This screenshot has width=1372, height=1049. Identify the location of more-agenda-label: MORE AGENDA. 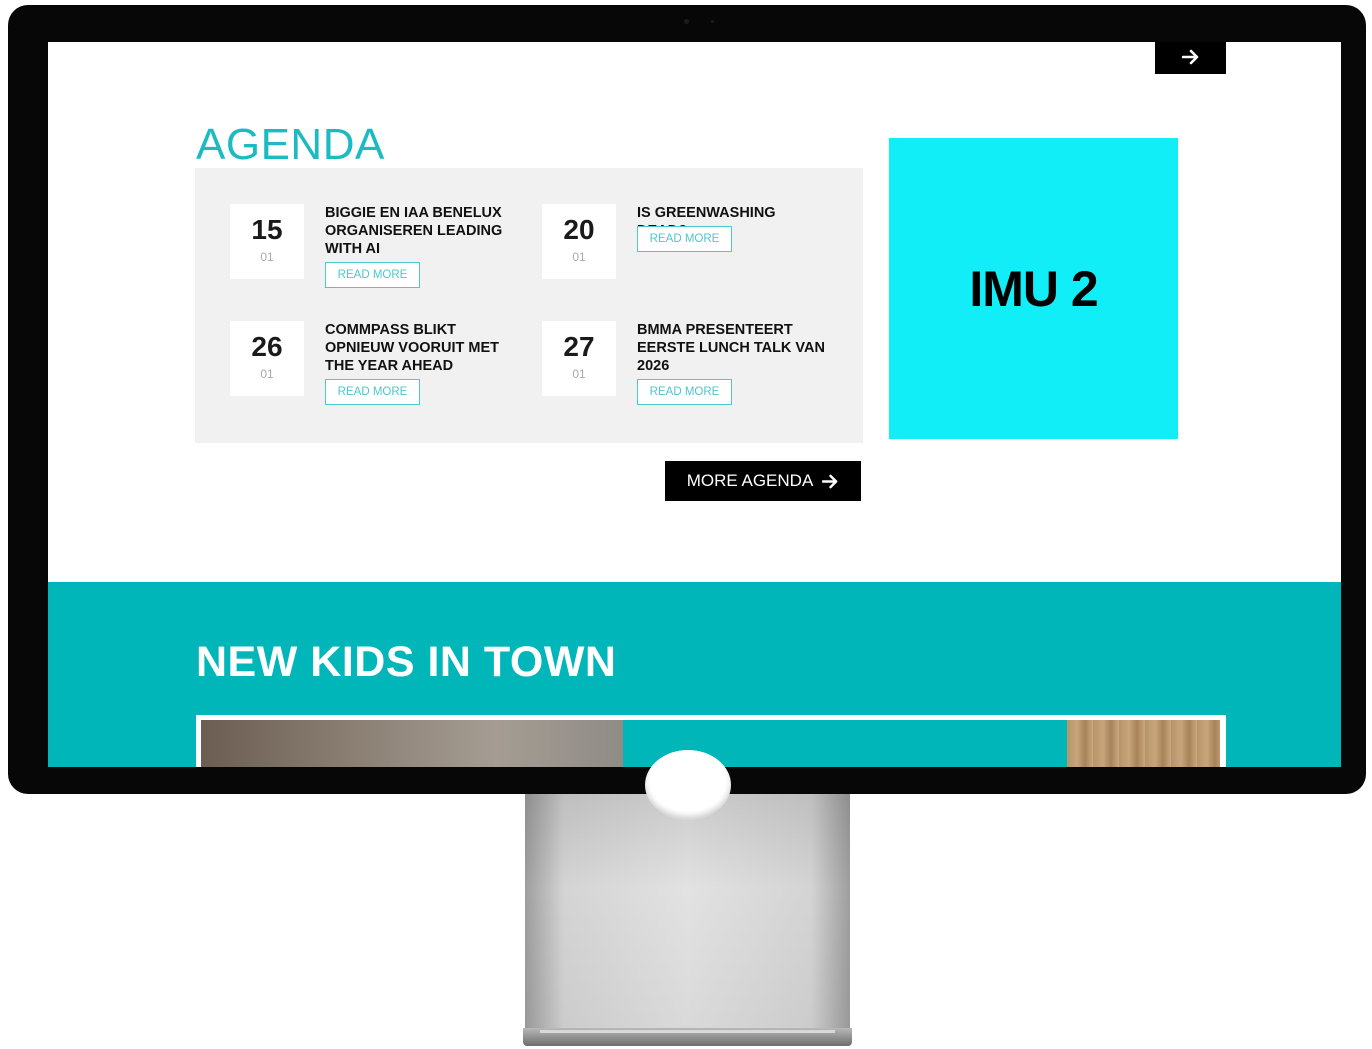
(750, 480).